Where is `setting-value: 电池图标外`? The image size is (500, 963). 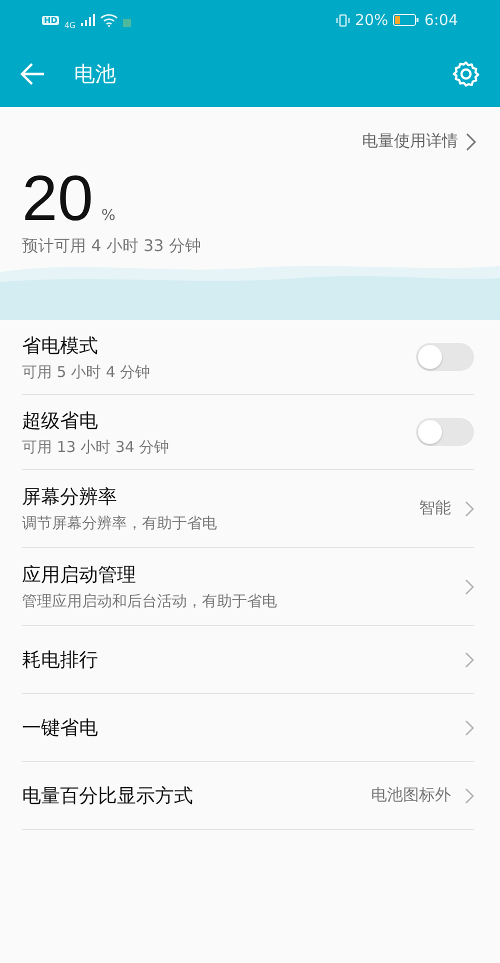 setting-value: 电池图标外 is located at coordinates (411, 795).